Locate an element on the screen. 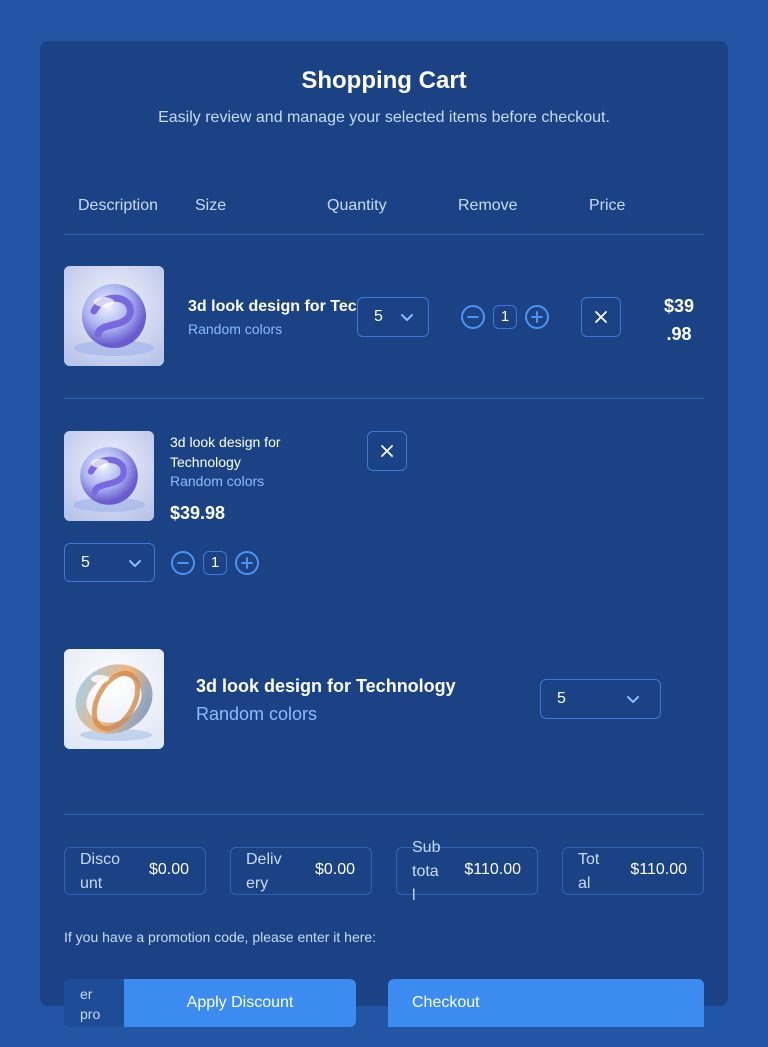  price-line-2: .98 is located at coordinates (679, 334).